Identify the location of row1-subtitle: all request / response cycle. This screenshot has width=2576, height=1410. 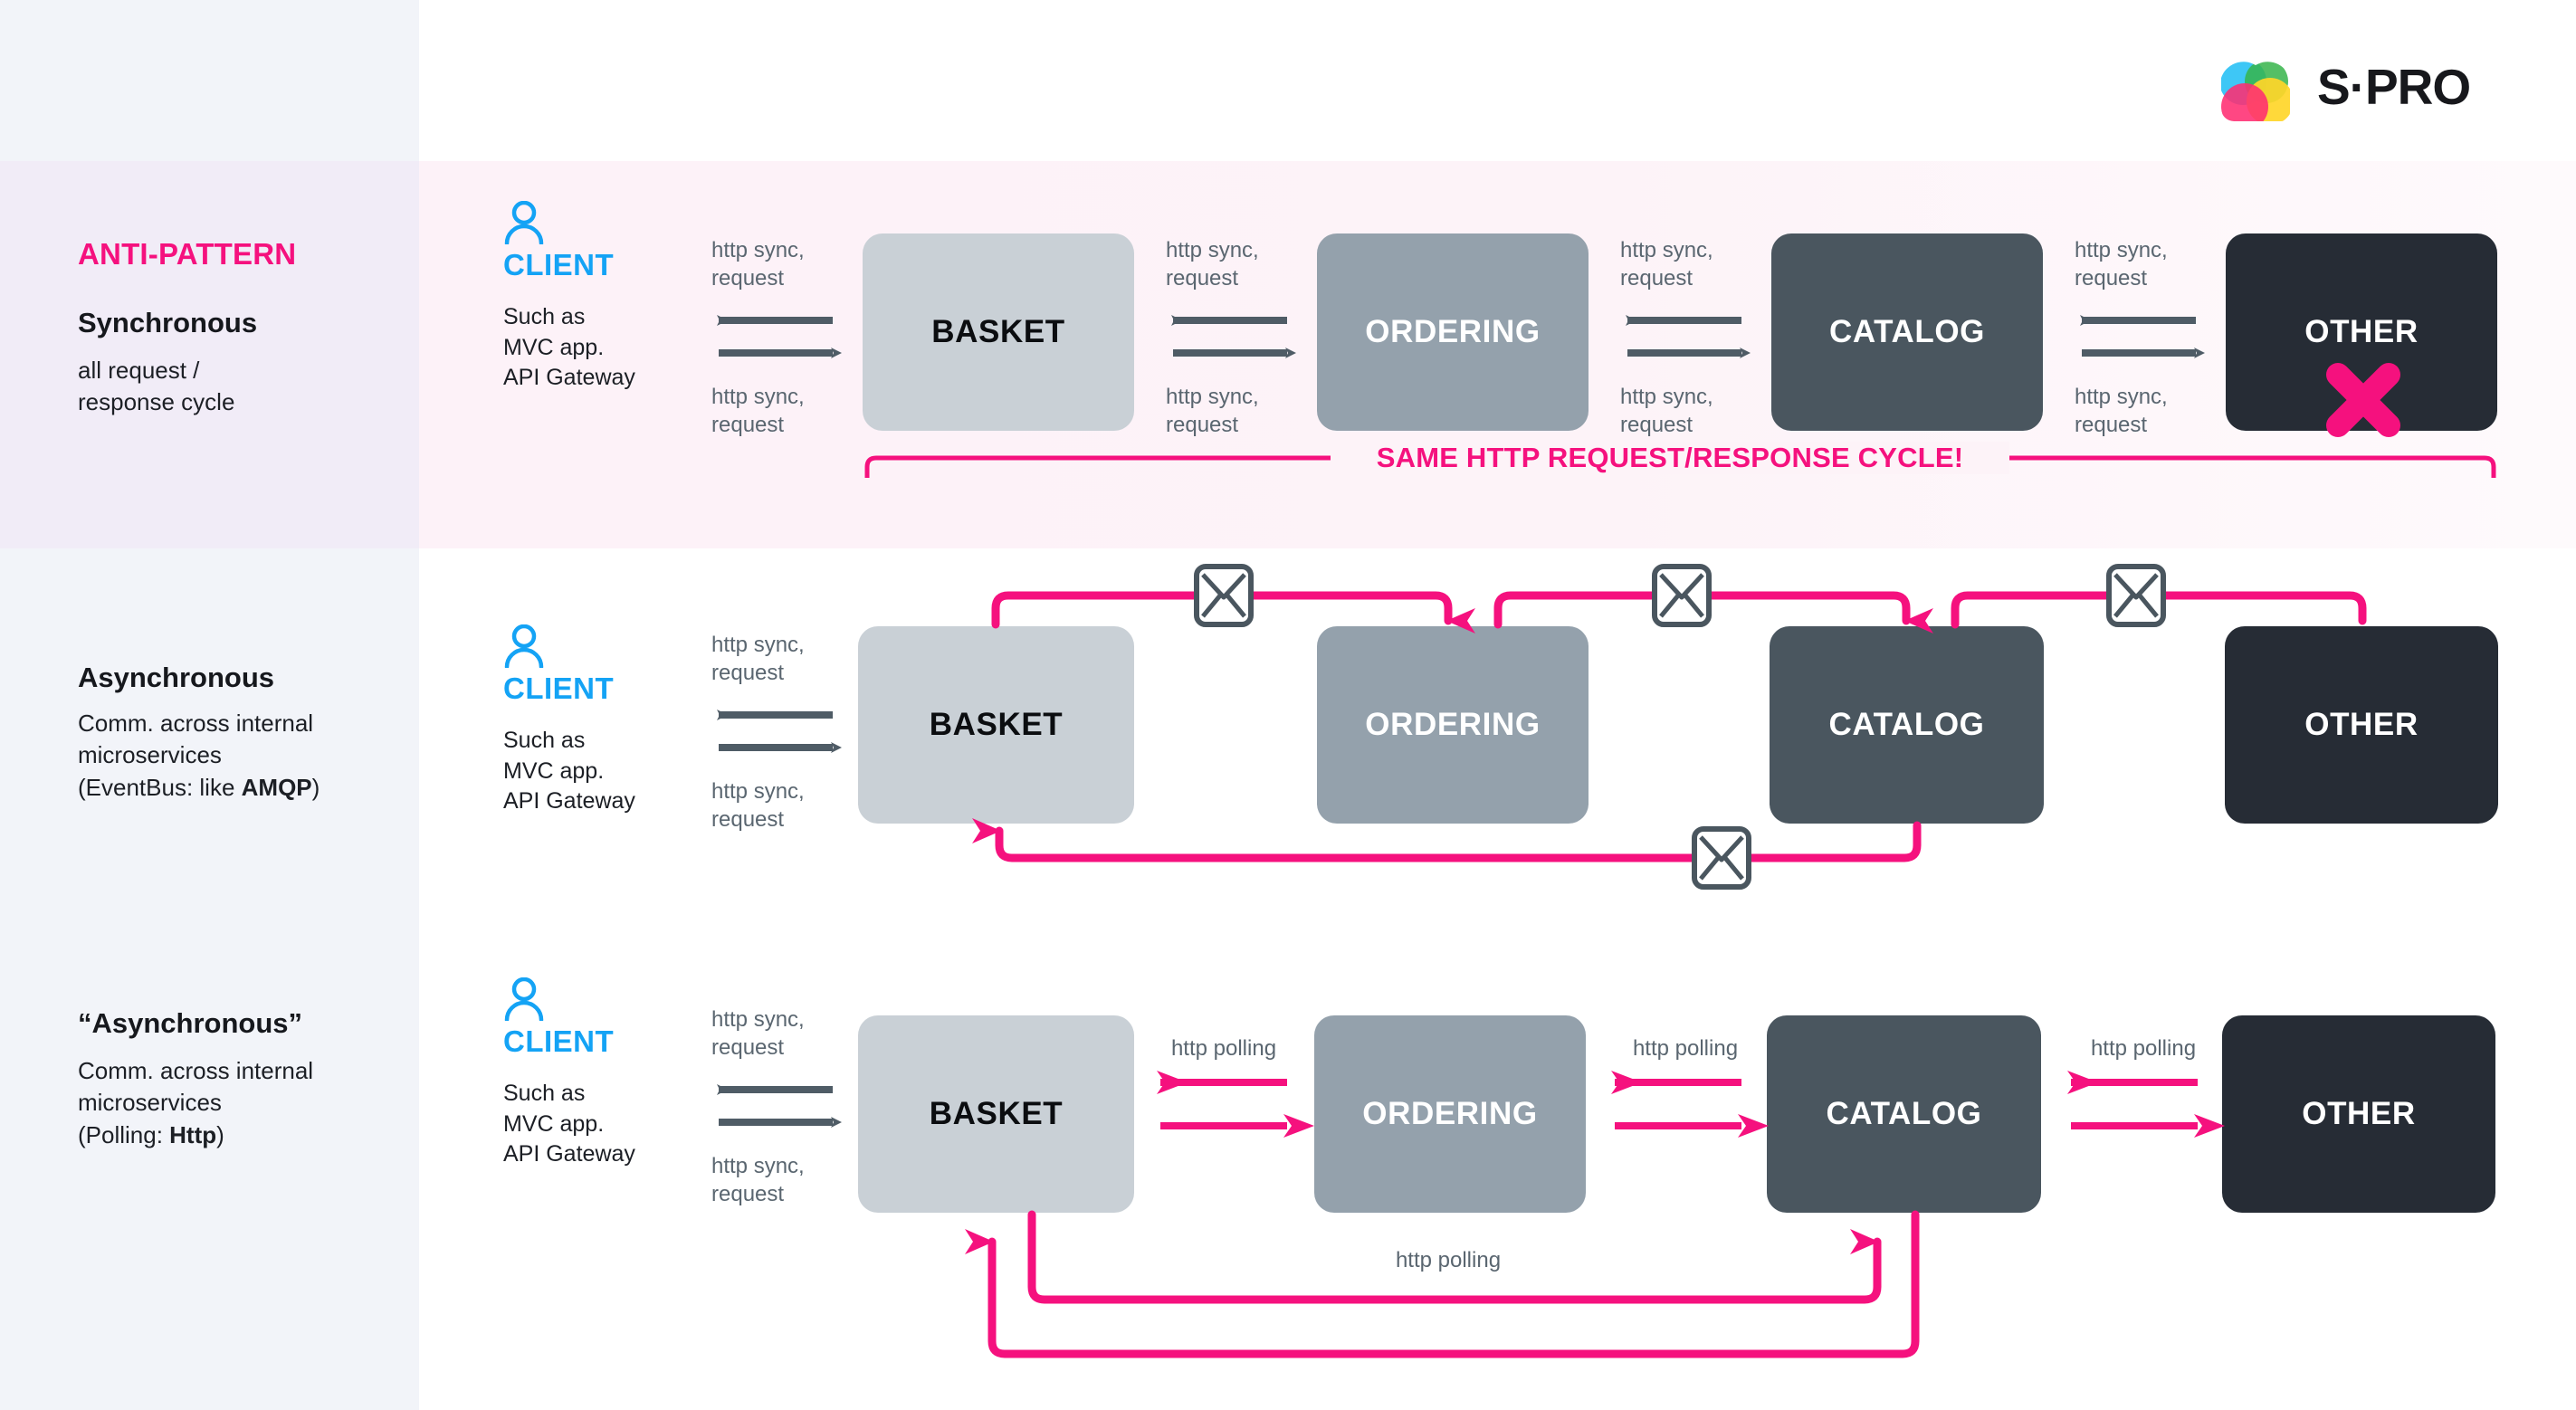
(157, 386).